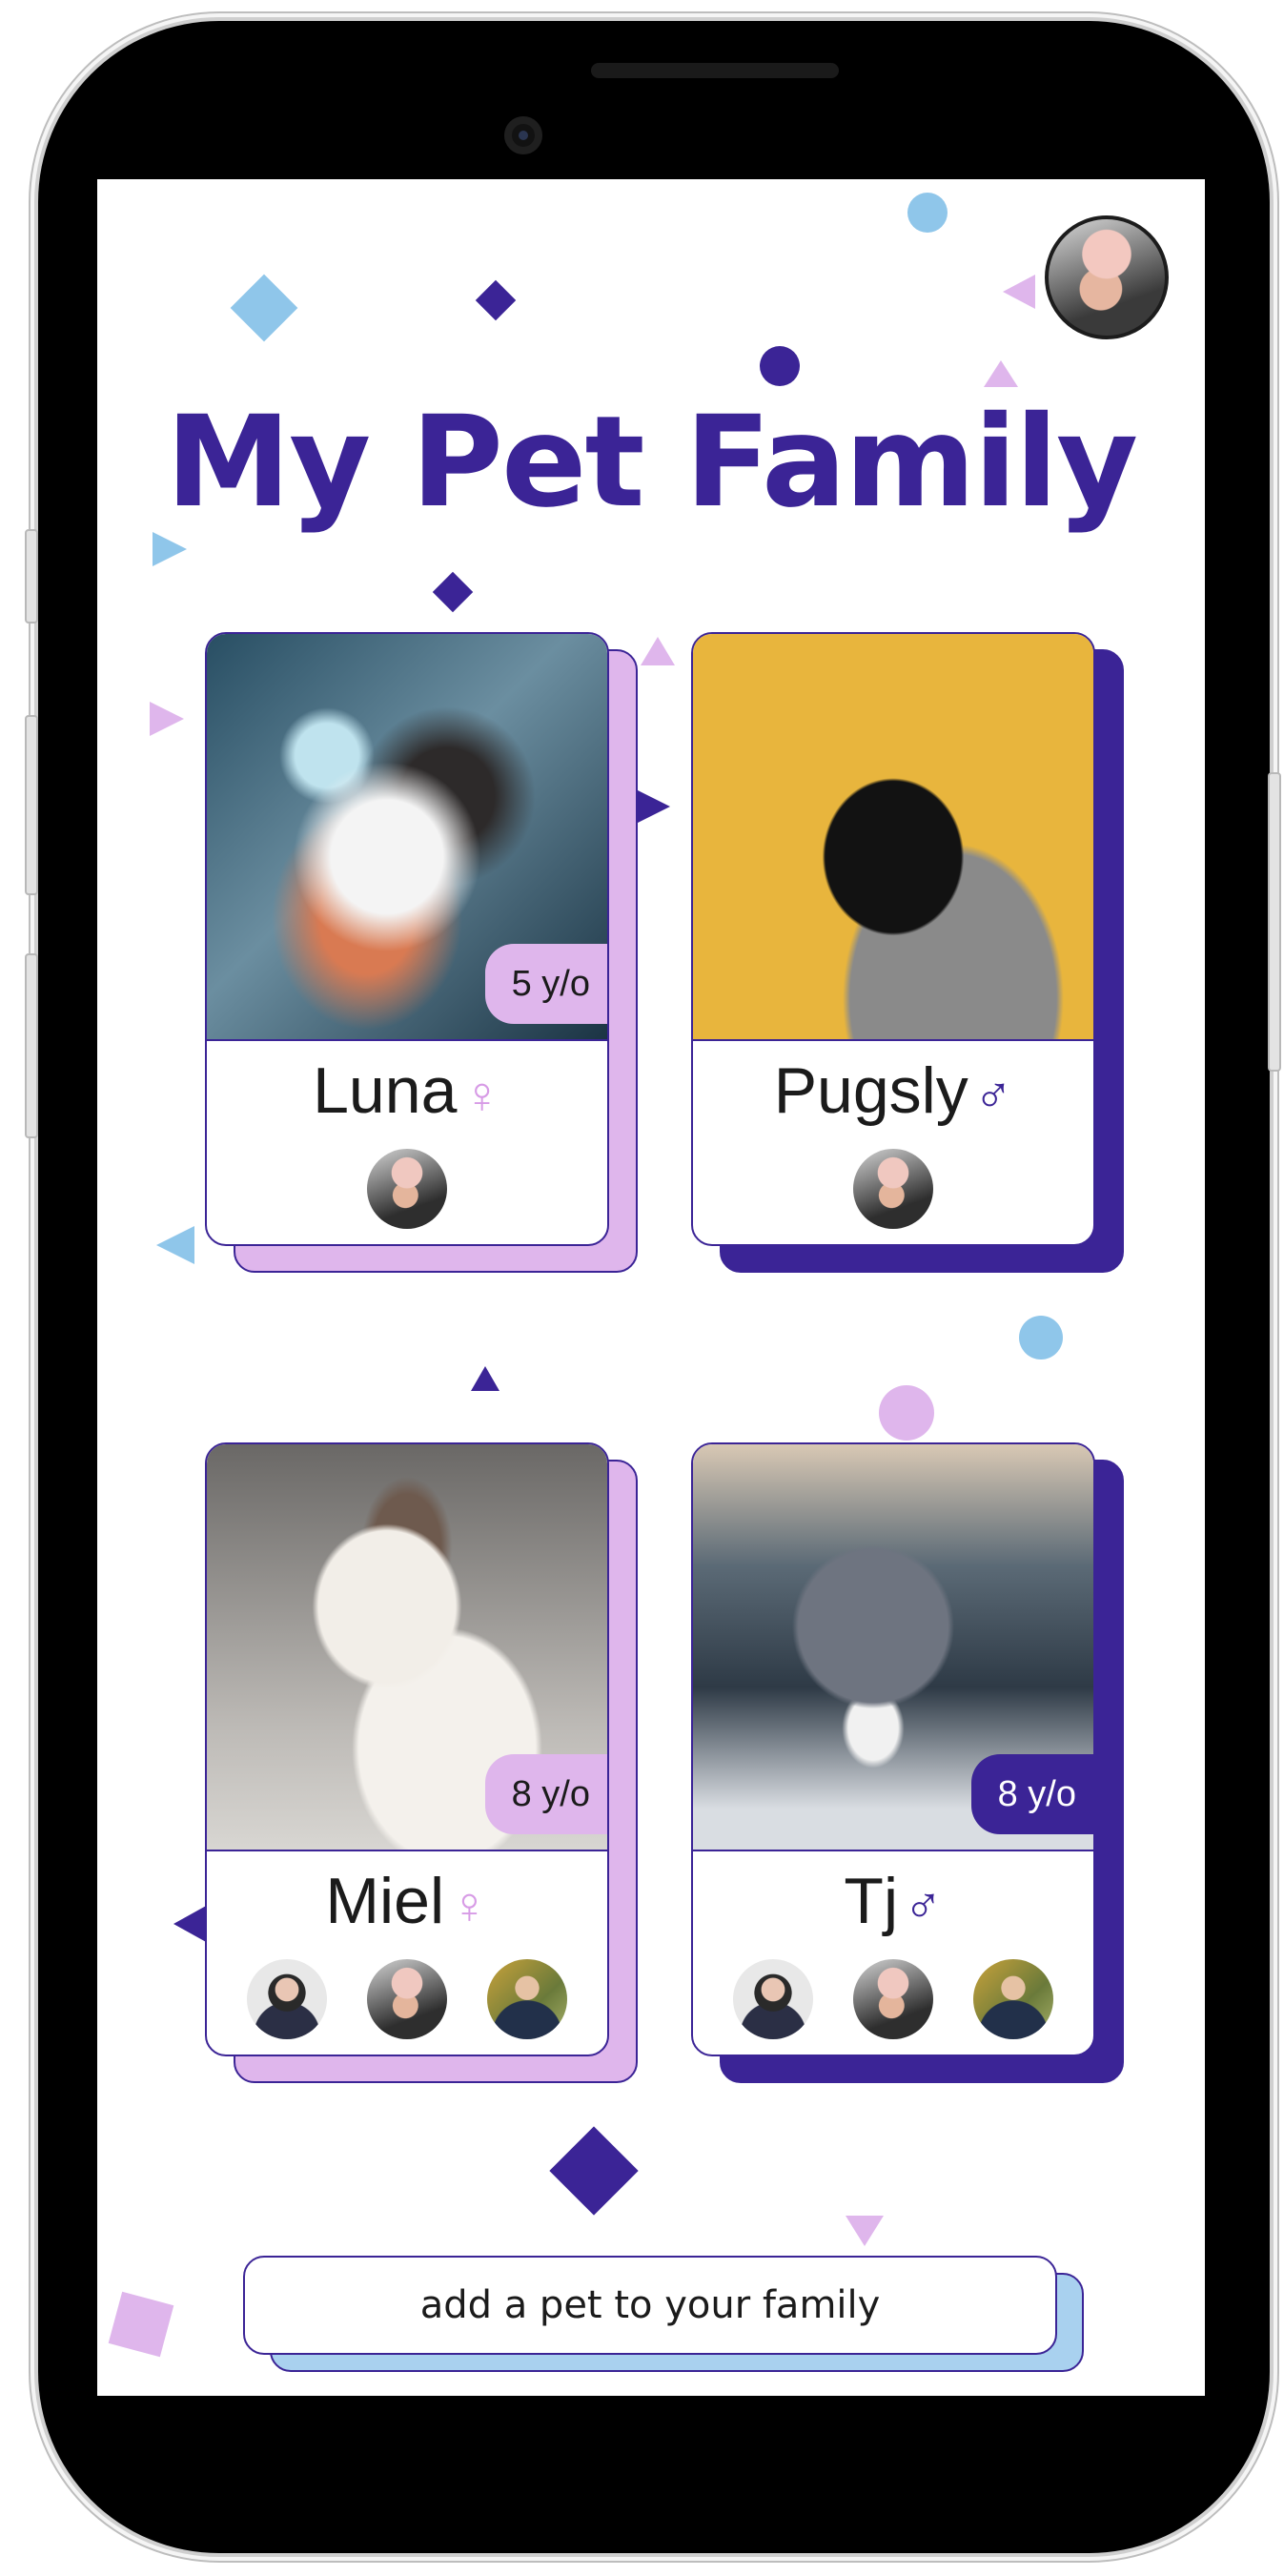 The width and height of the screenshot is (1284, 2576). What do you see at coordinates (872, 1901) in the screenshot?
I see `pet-name: Tj` at bounding box center [872, 1901].